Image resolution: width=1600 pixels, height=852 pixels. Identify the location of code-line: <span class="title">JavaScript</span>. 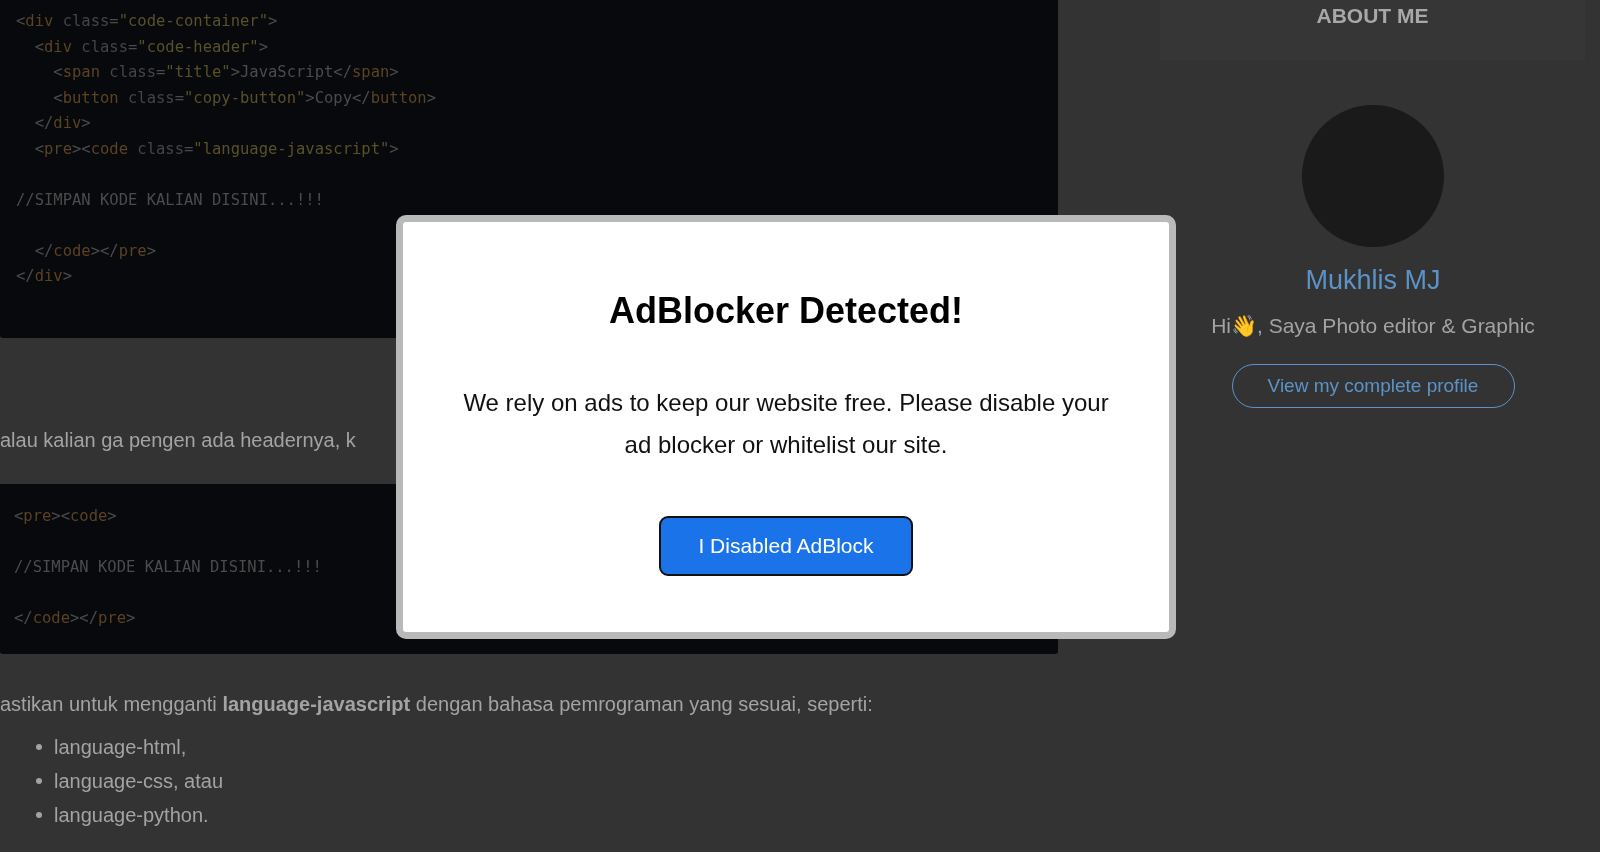
(226, 72).